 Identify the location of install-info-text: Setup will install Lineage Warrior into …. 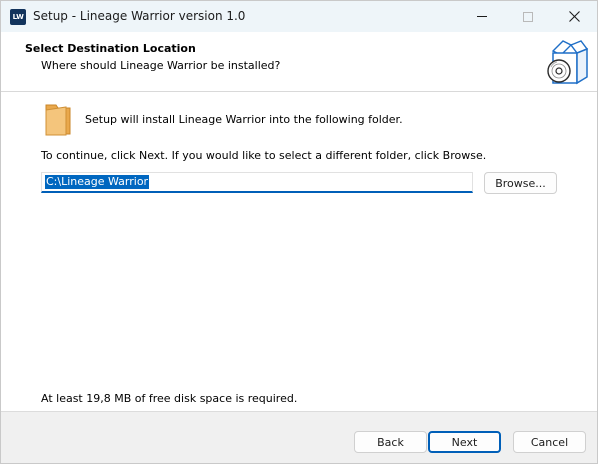
(244, 119).